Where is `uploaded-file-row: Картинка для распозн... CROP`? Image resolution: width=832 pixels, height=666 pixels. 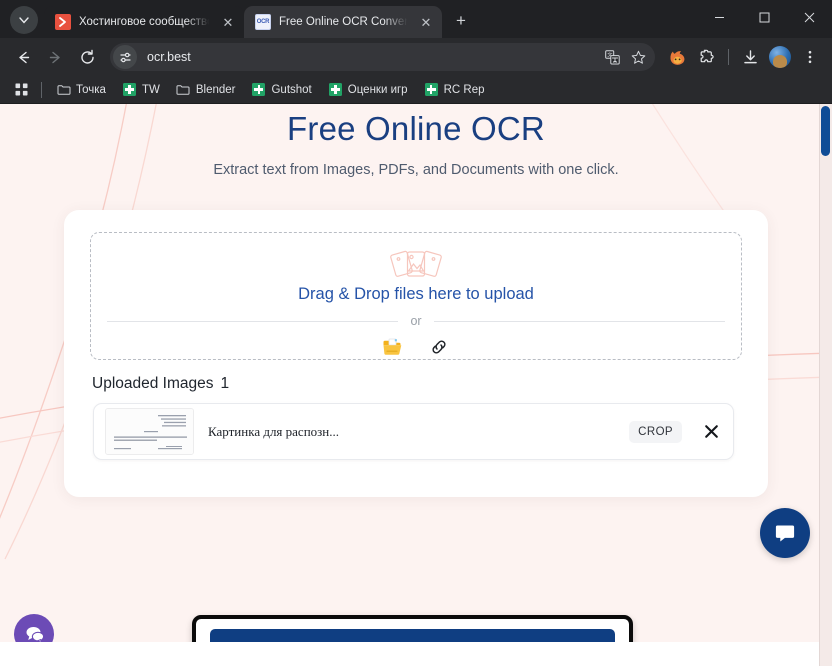 uploaded-file-row: Картинка для распозн... CROP is located at coordinates (413, 431).